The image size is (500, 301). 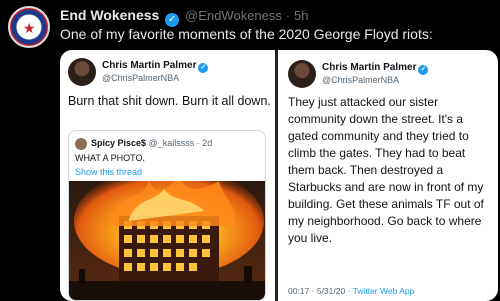 What do you see at coordinates (320, 291) in the screenshot?
I see `tweet-timestamp: 00:17 · 5/31/20 ·` at bounding box center [320, 291].